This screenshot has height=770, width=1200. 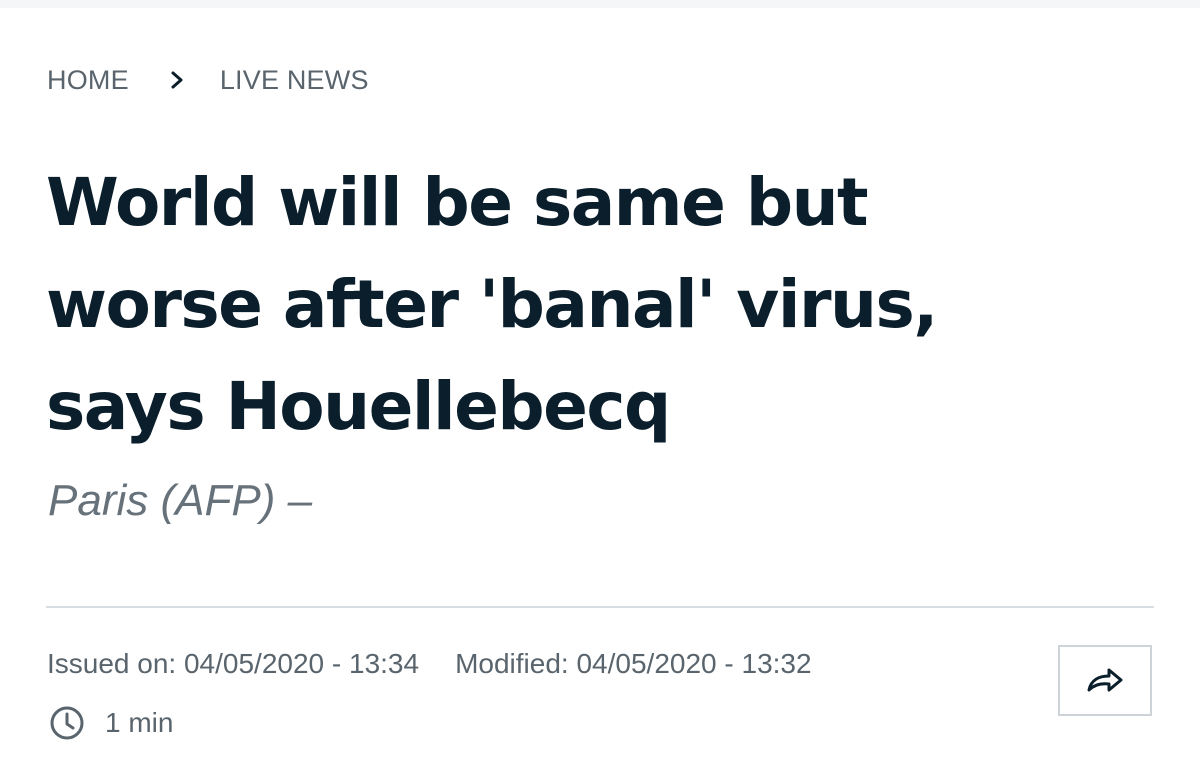 What do you see at coordinates (208, 80) in the screenshot?
I see `breadcrumb: HOME LIVE NEWS` at bounding box center [208, 80].